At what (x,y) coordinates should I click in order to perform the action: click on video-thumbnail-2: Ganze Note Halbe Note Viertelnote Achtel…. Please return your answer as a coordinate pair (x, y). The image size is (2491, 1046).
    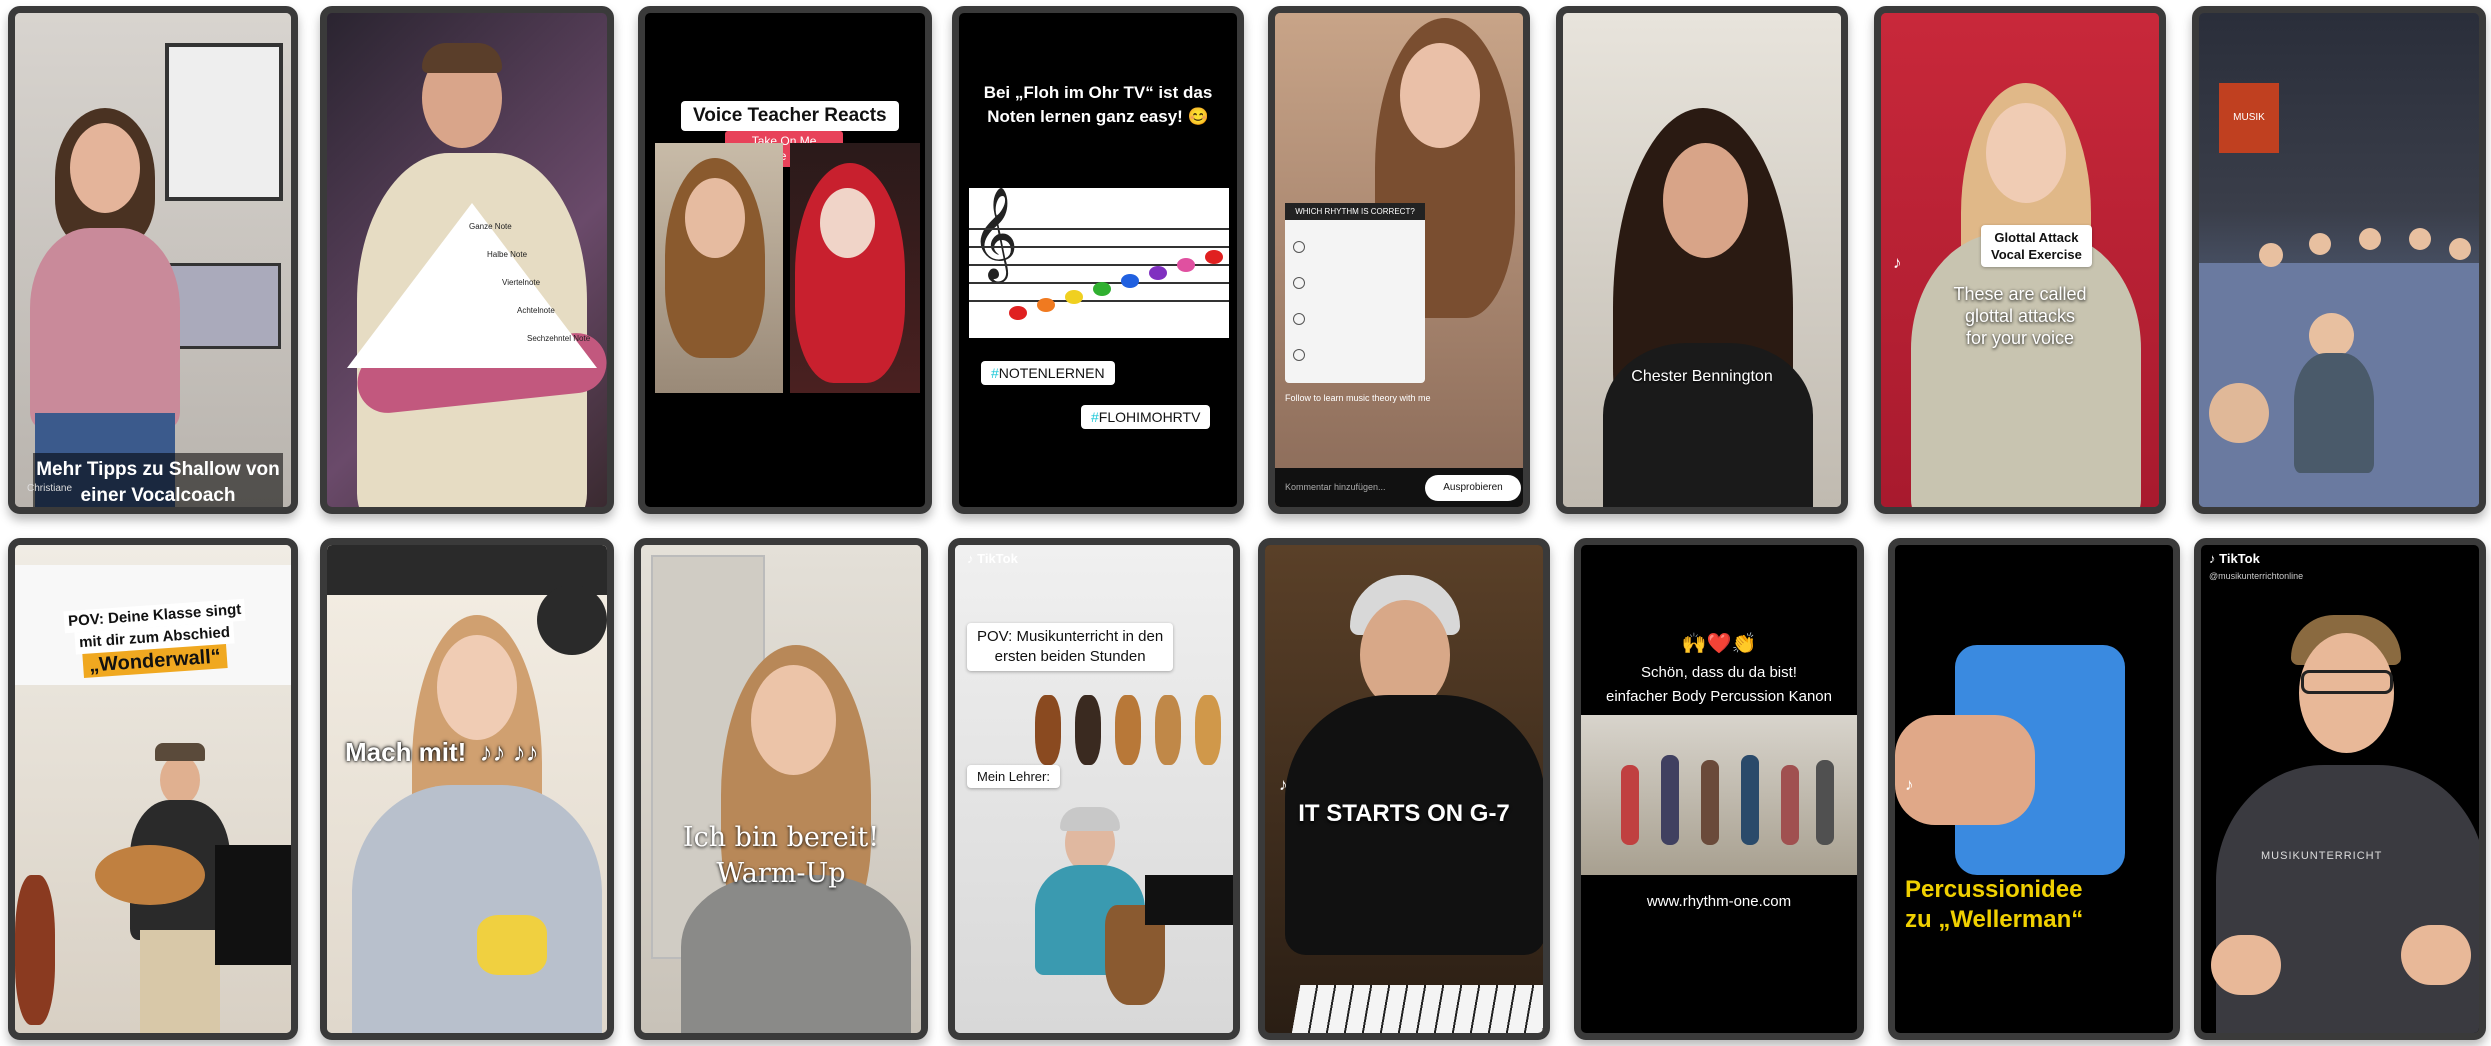
    Looking at the image, I should click on (467, 260).